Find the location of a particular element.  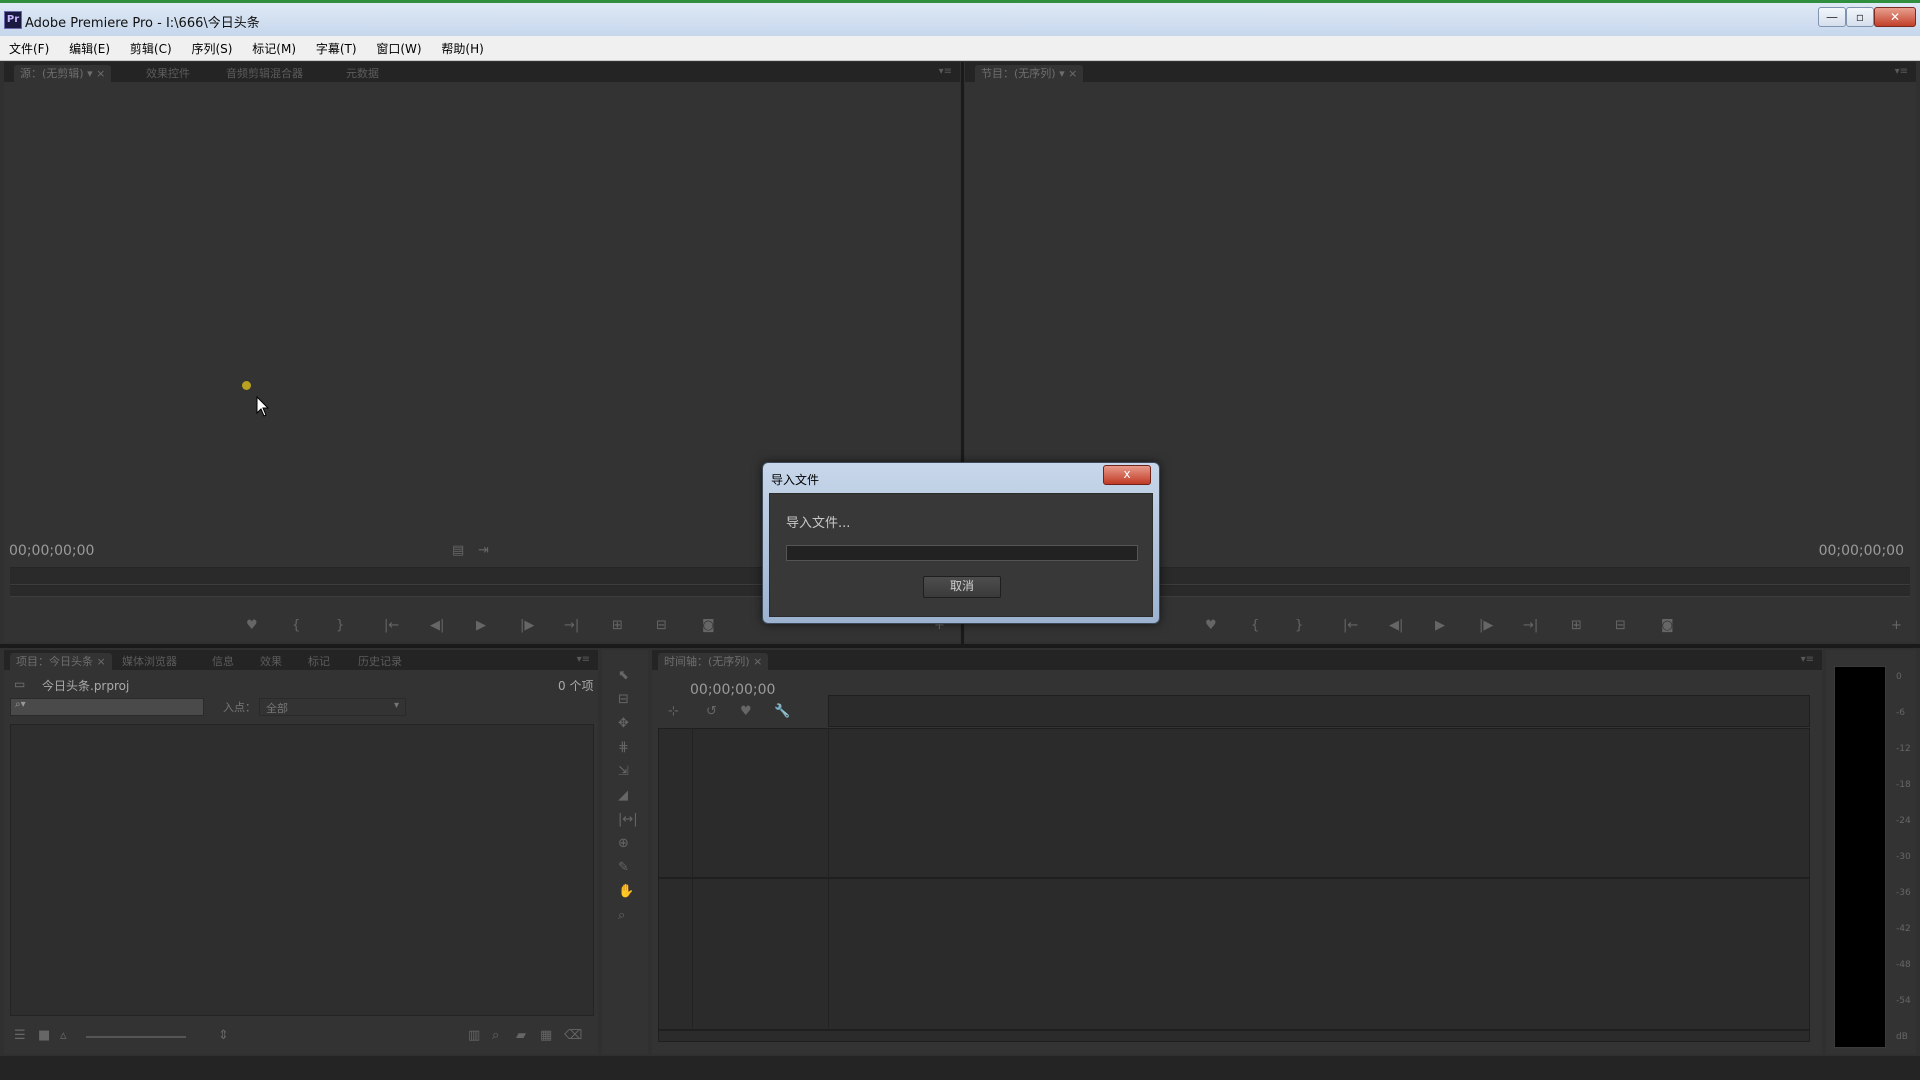

maximize-button: ▫ is located at coordinates (1860, 17).